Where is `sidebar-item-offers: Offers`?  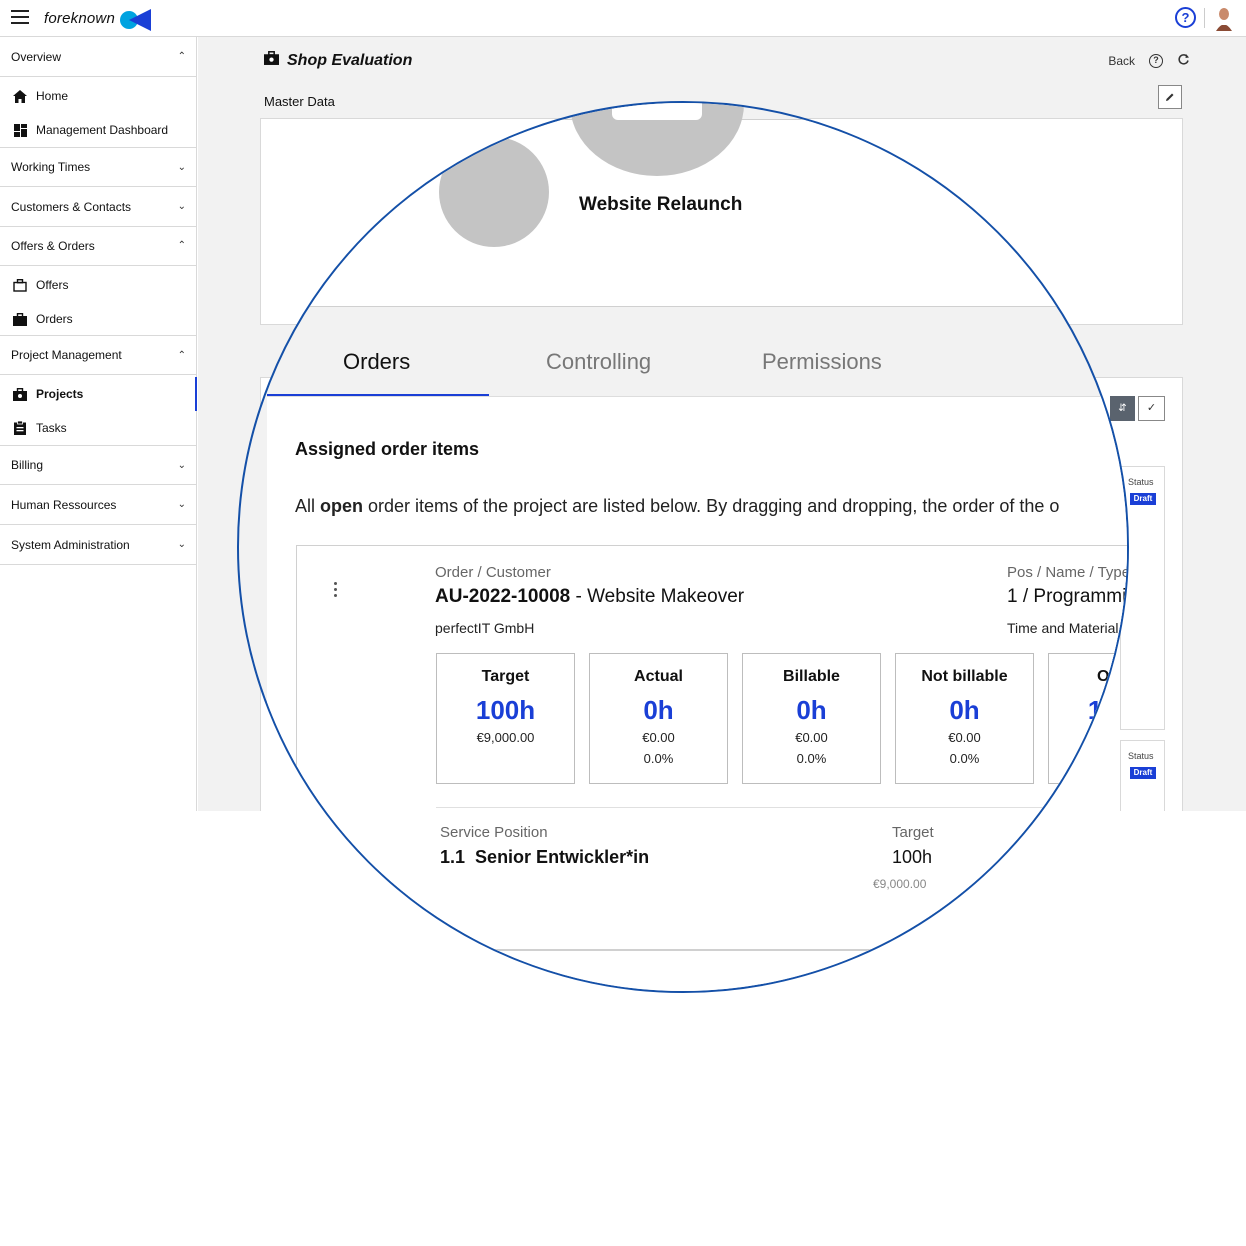
sidebar-item-offers: Offers is located at coordinates (98, 285).